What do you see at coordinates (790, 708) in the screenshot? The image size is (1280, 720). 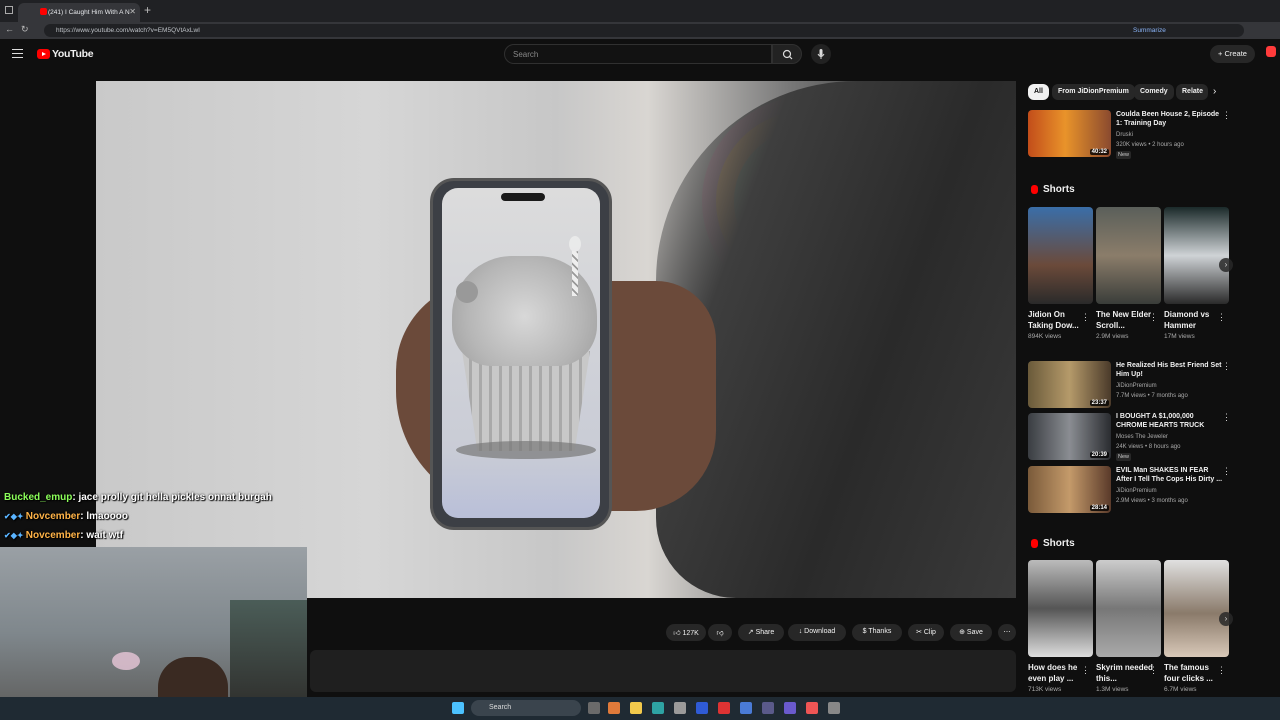 I see `discord-icon` at bounding box center [790, 708].